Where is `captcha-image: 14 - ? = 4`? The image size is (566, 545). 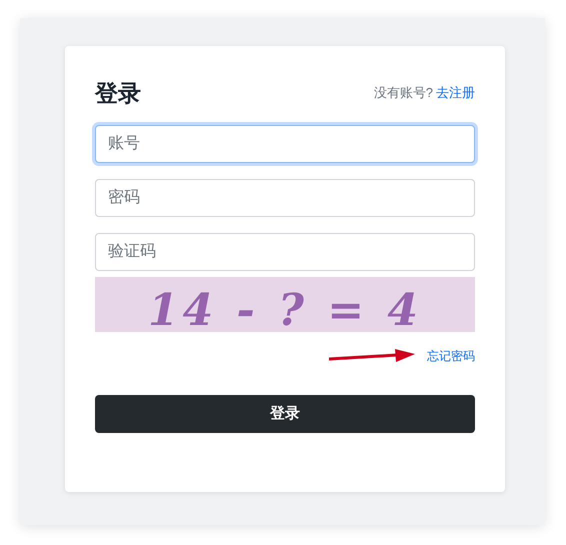
captcha-image: 14 - ? = 4 is located at coordinates (285, 304).